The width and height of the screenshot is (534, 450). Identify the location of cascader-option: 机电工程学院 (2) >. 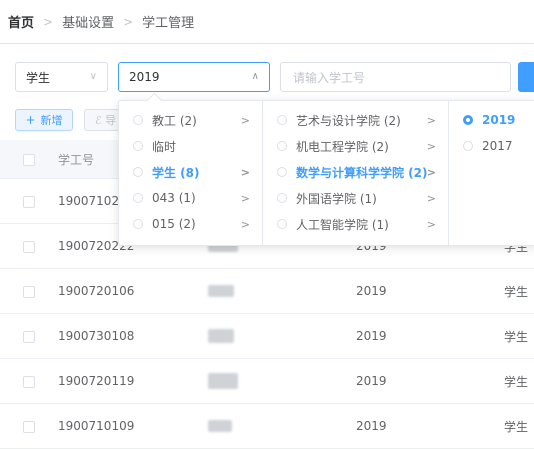
(355, 146).